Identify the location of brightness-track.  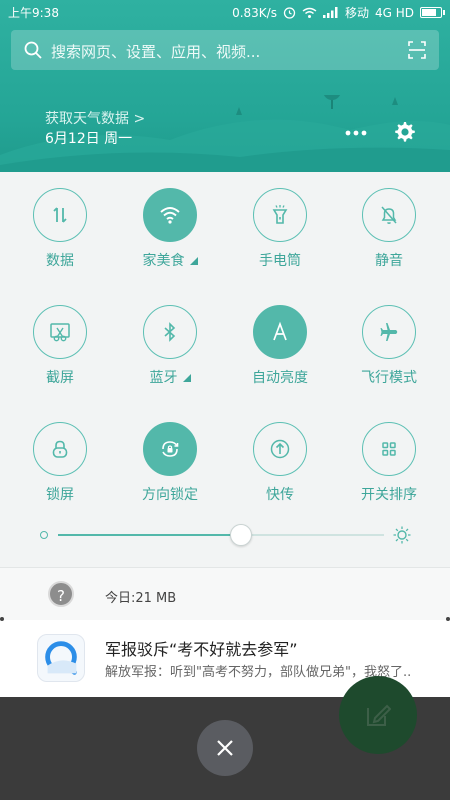
(221, 535).